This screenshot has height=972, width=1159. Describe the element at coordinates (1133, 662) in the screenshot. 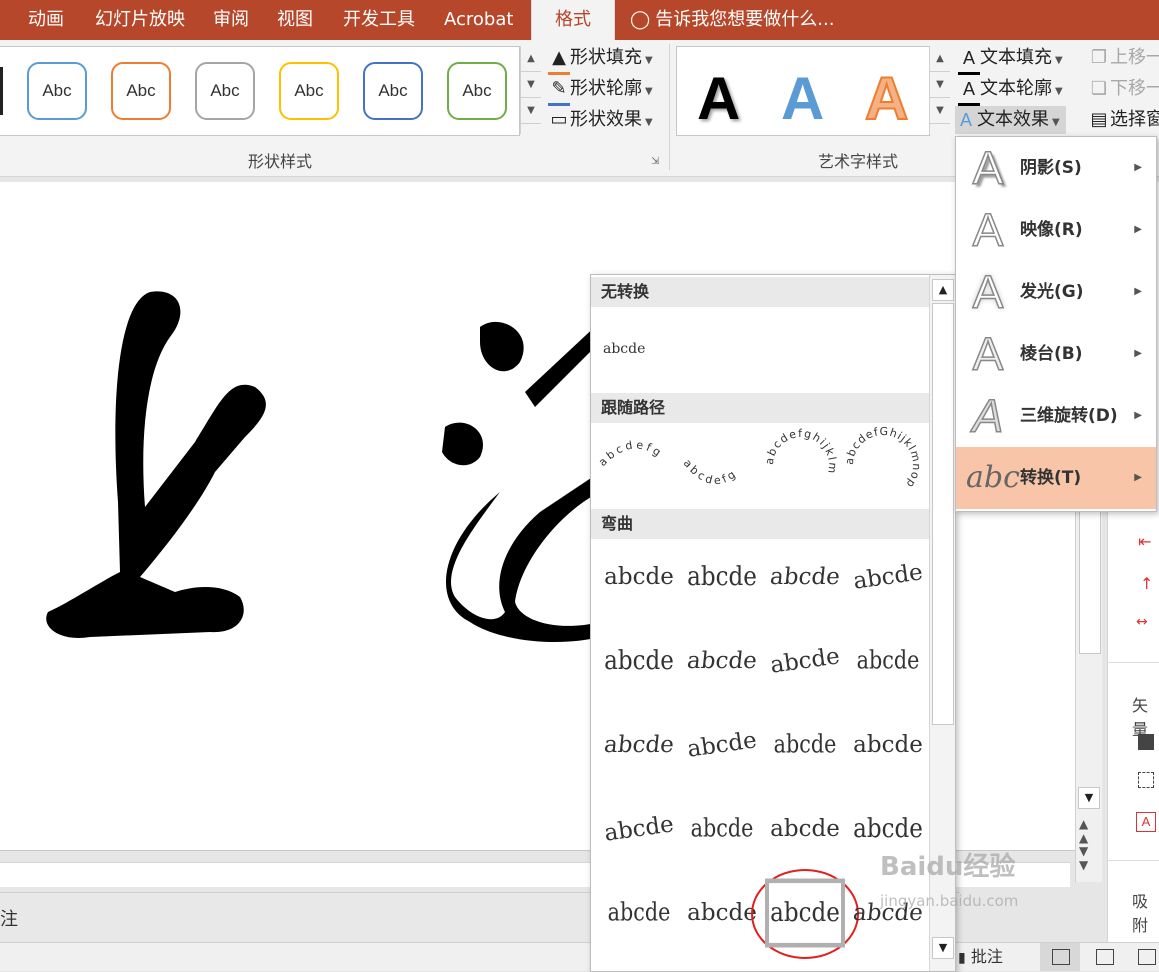

I see `pane-divider` at that location.